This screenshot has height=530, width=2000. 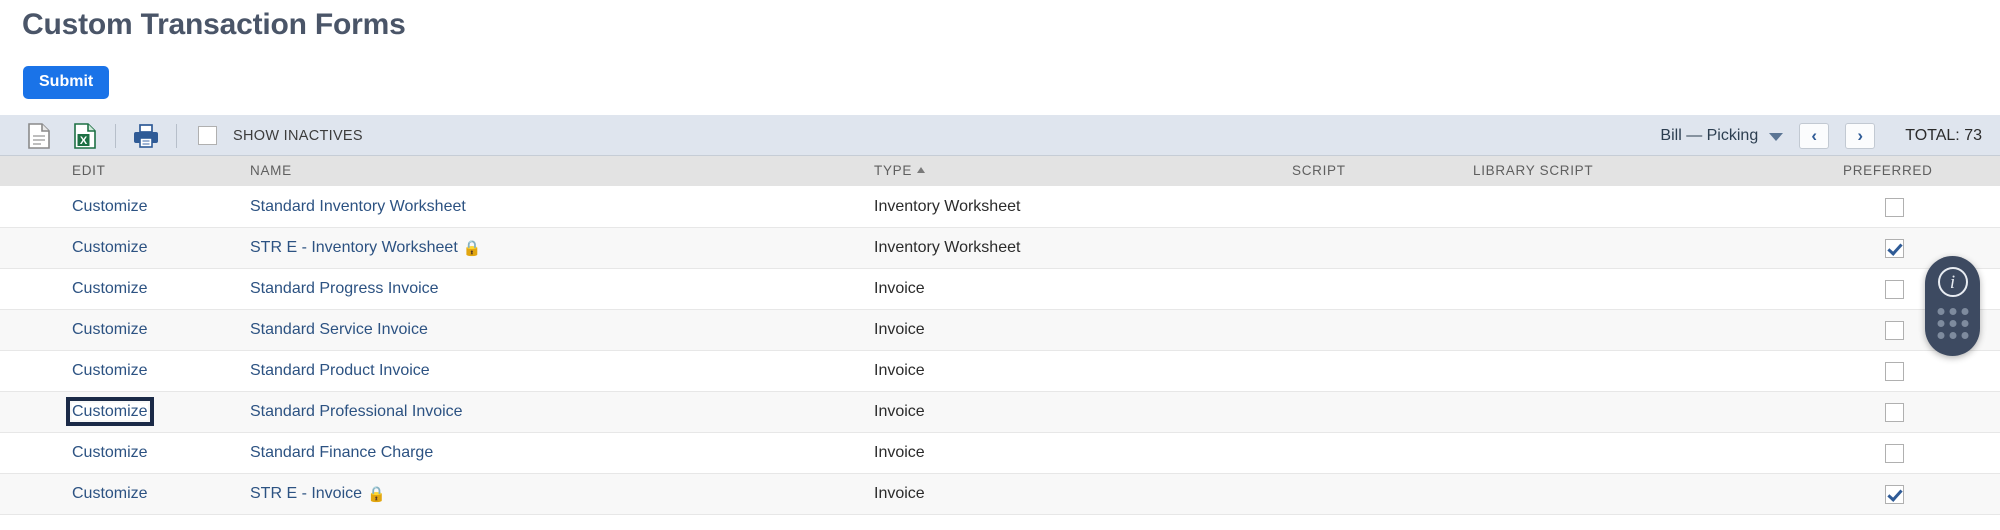 I want to click on column-header-name: NAME, so click(x=271, y=171).